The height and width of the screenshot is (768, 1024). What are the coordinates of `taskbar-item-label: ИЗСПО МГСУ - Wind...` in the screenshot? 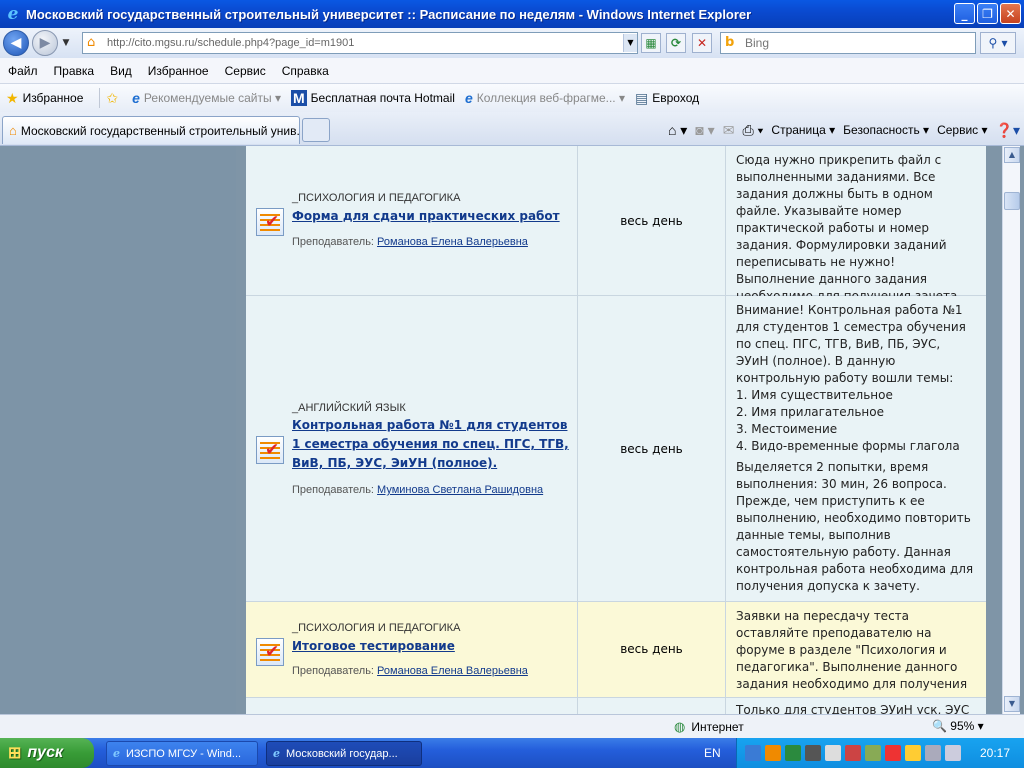 It's located at (184, 753).